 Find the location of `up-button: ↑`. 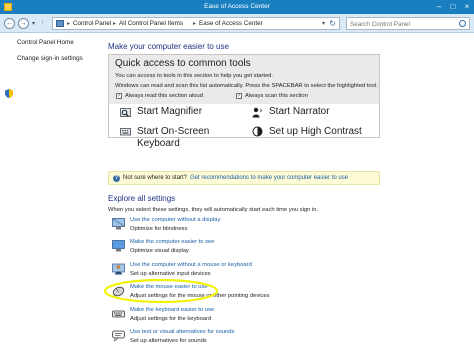

up-button: ↑ is located at coordinates (42, 23).